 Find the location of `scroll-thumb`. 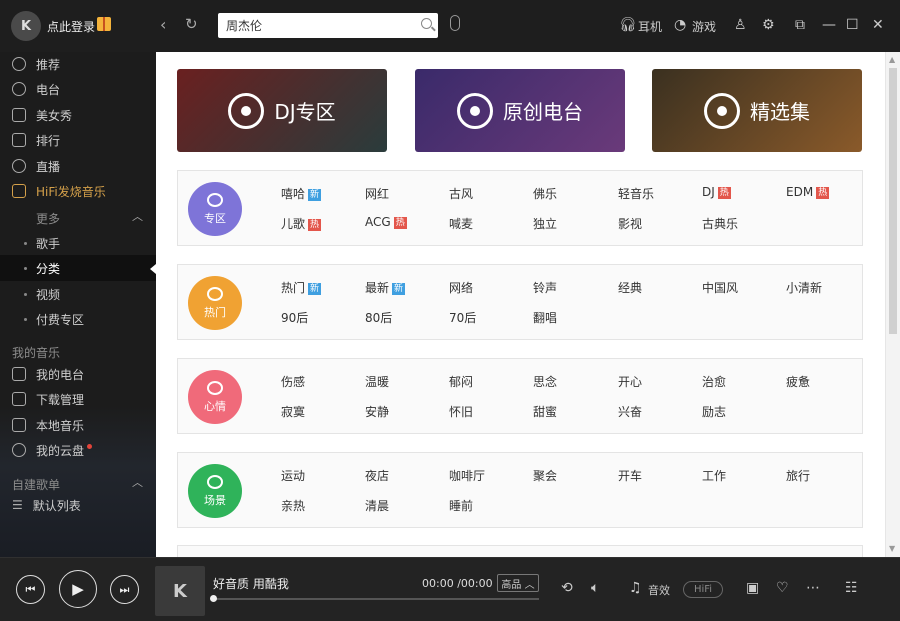

scroll-thumb is located at coordinates (893, 201).